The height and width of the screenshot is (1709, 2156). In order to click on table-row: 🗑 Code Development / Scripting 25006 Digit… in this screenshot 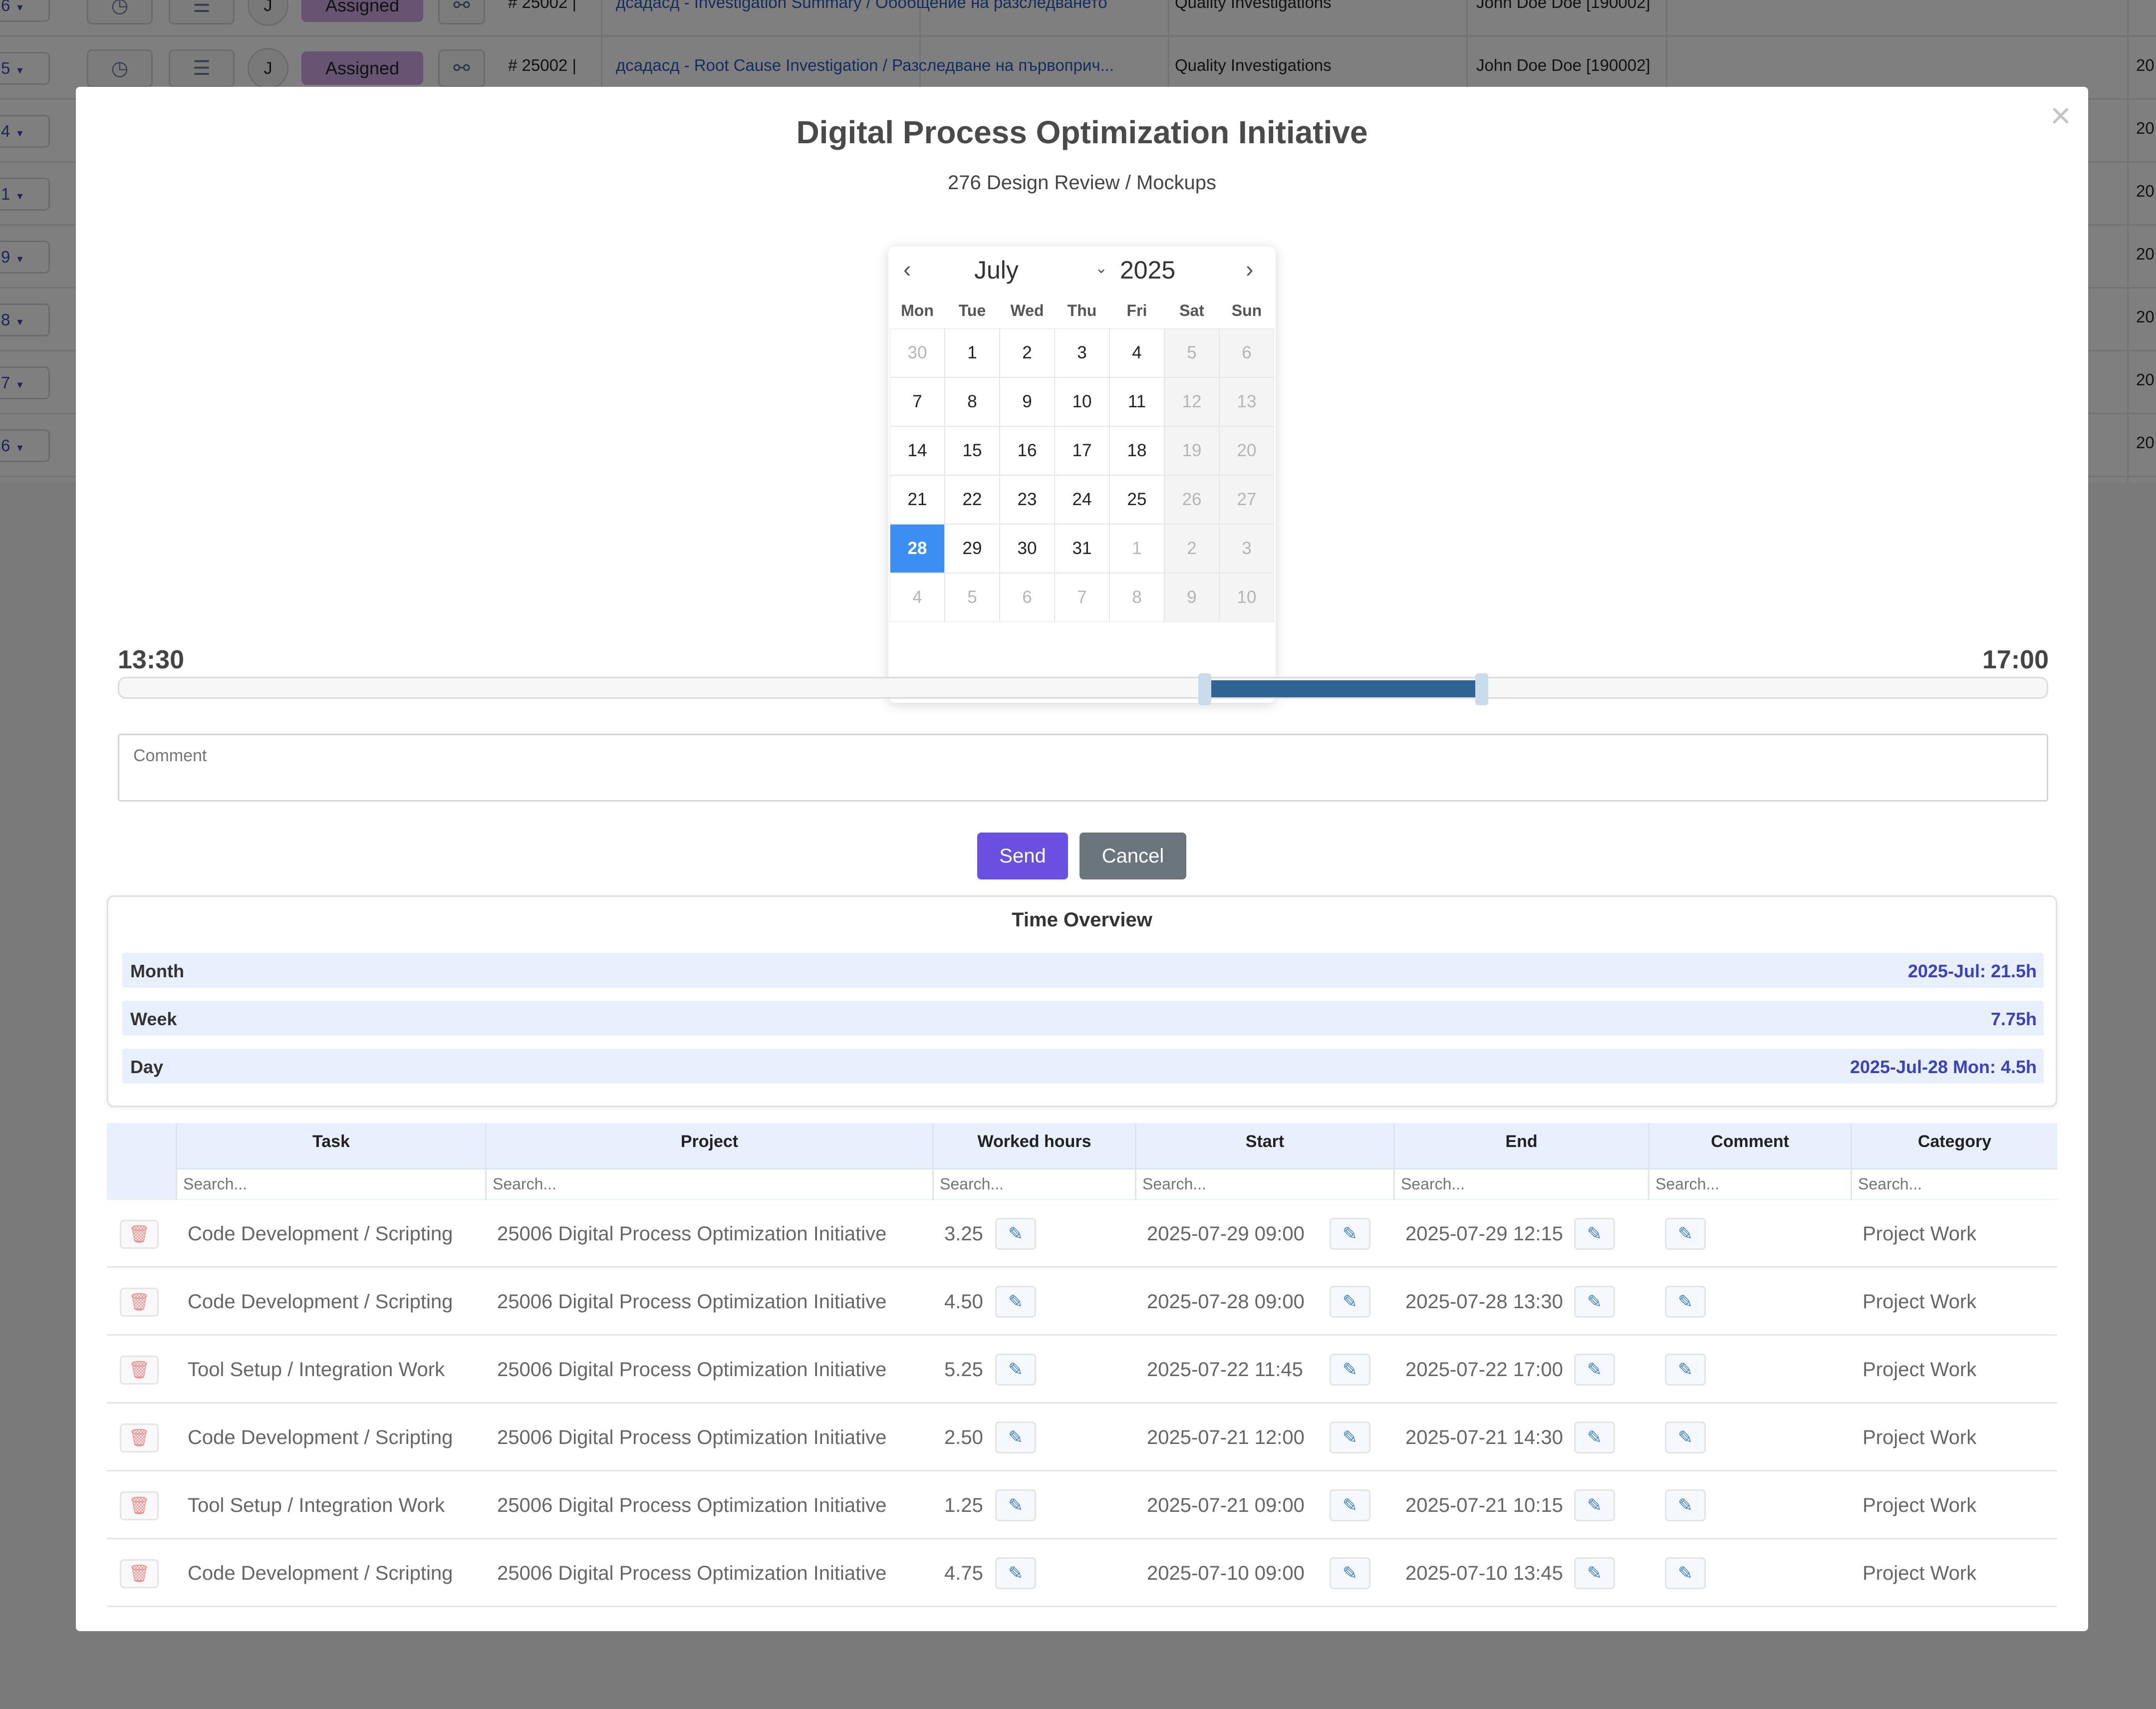, I will do `click(1082, 1302)`.